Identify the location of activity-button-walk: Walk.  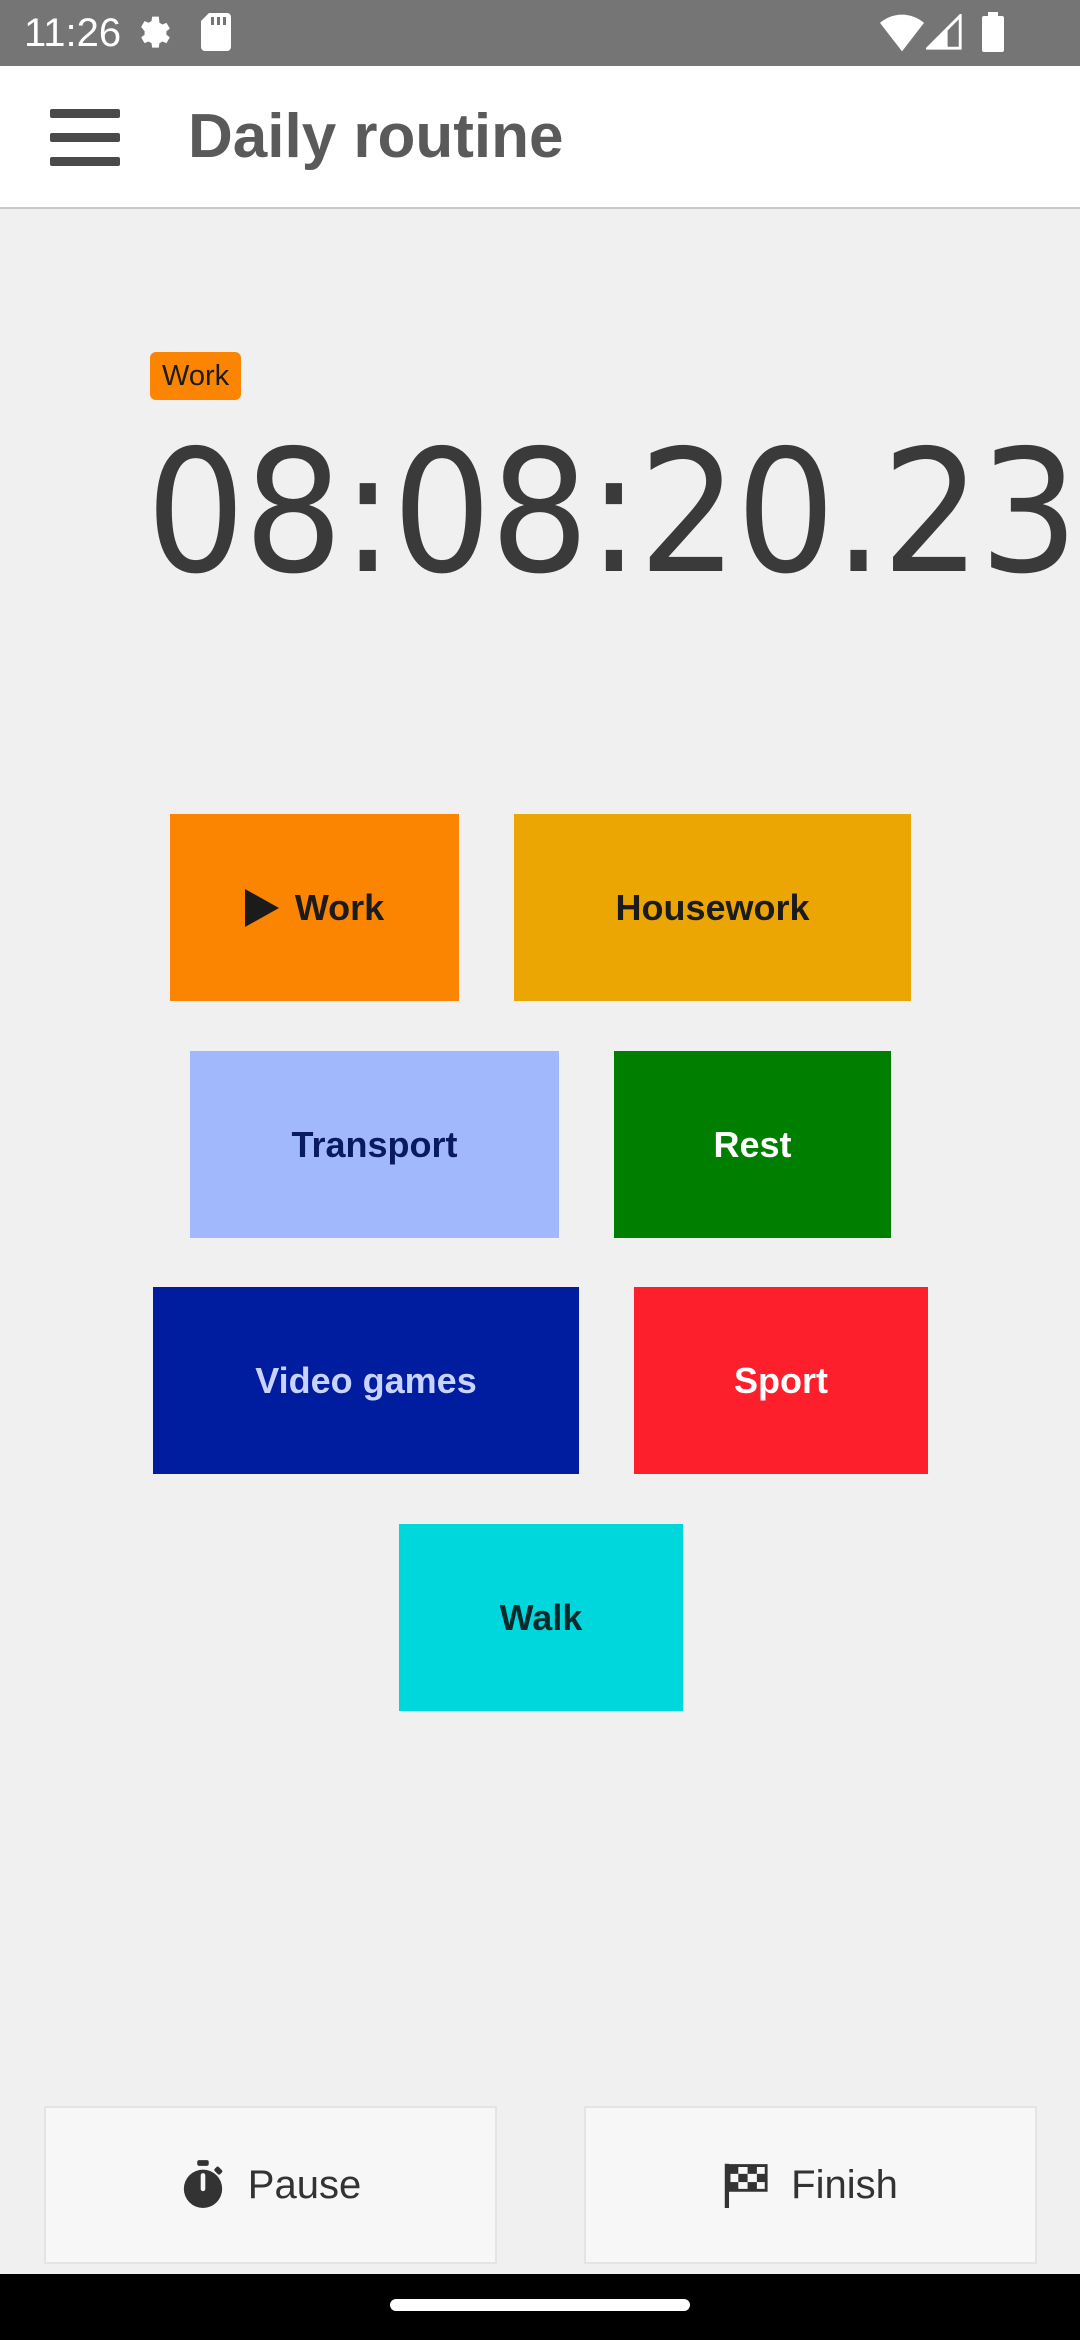
(541, 1617).